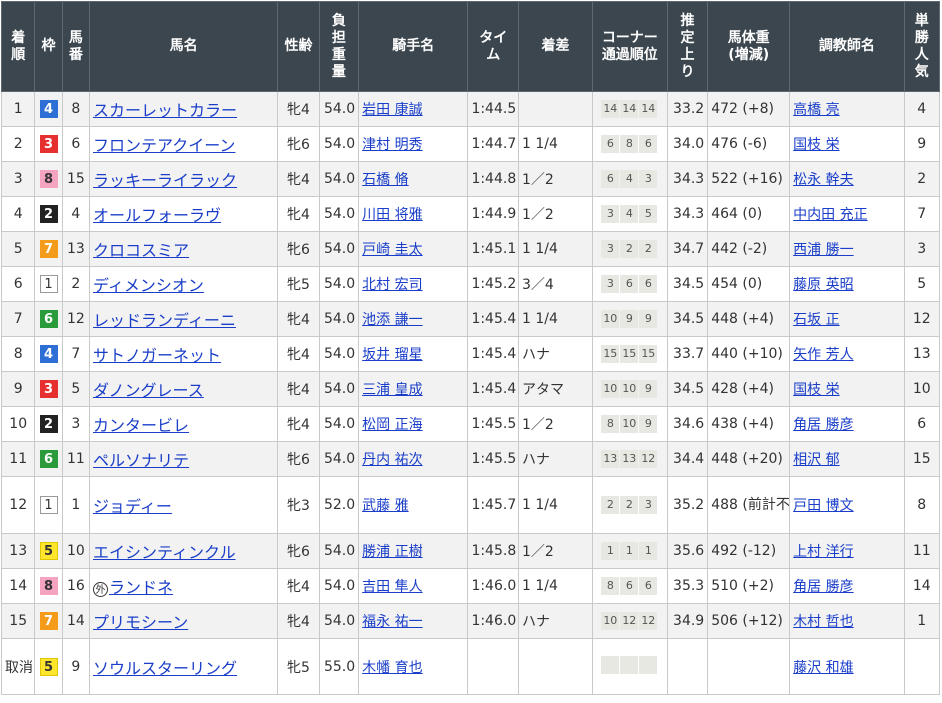 The width and height of the screenshot is (942, 703). Describe the element at coordinates (629, 46) in the screenshot. I see `header-corner: コーナー 通過順位` at that location.